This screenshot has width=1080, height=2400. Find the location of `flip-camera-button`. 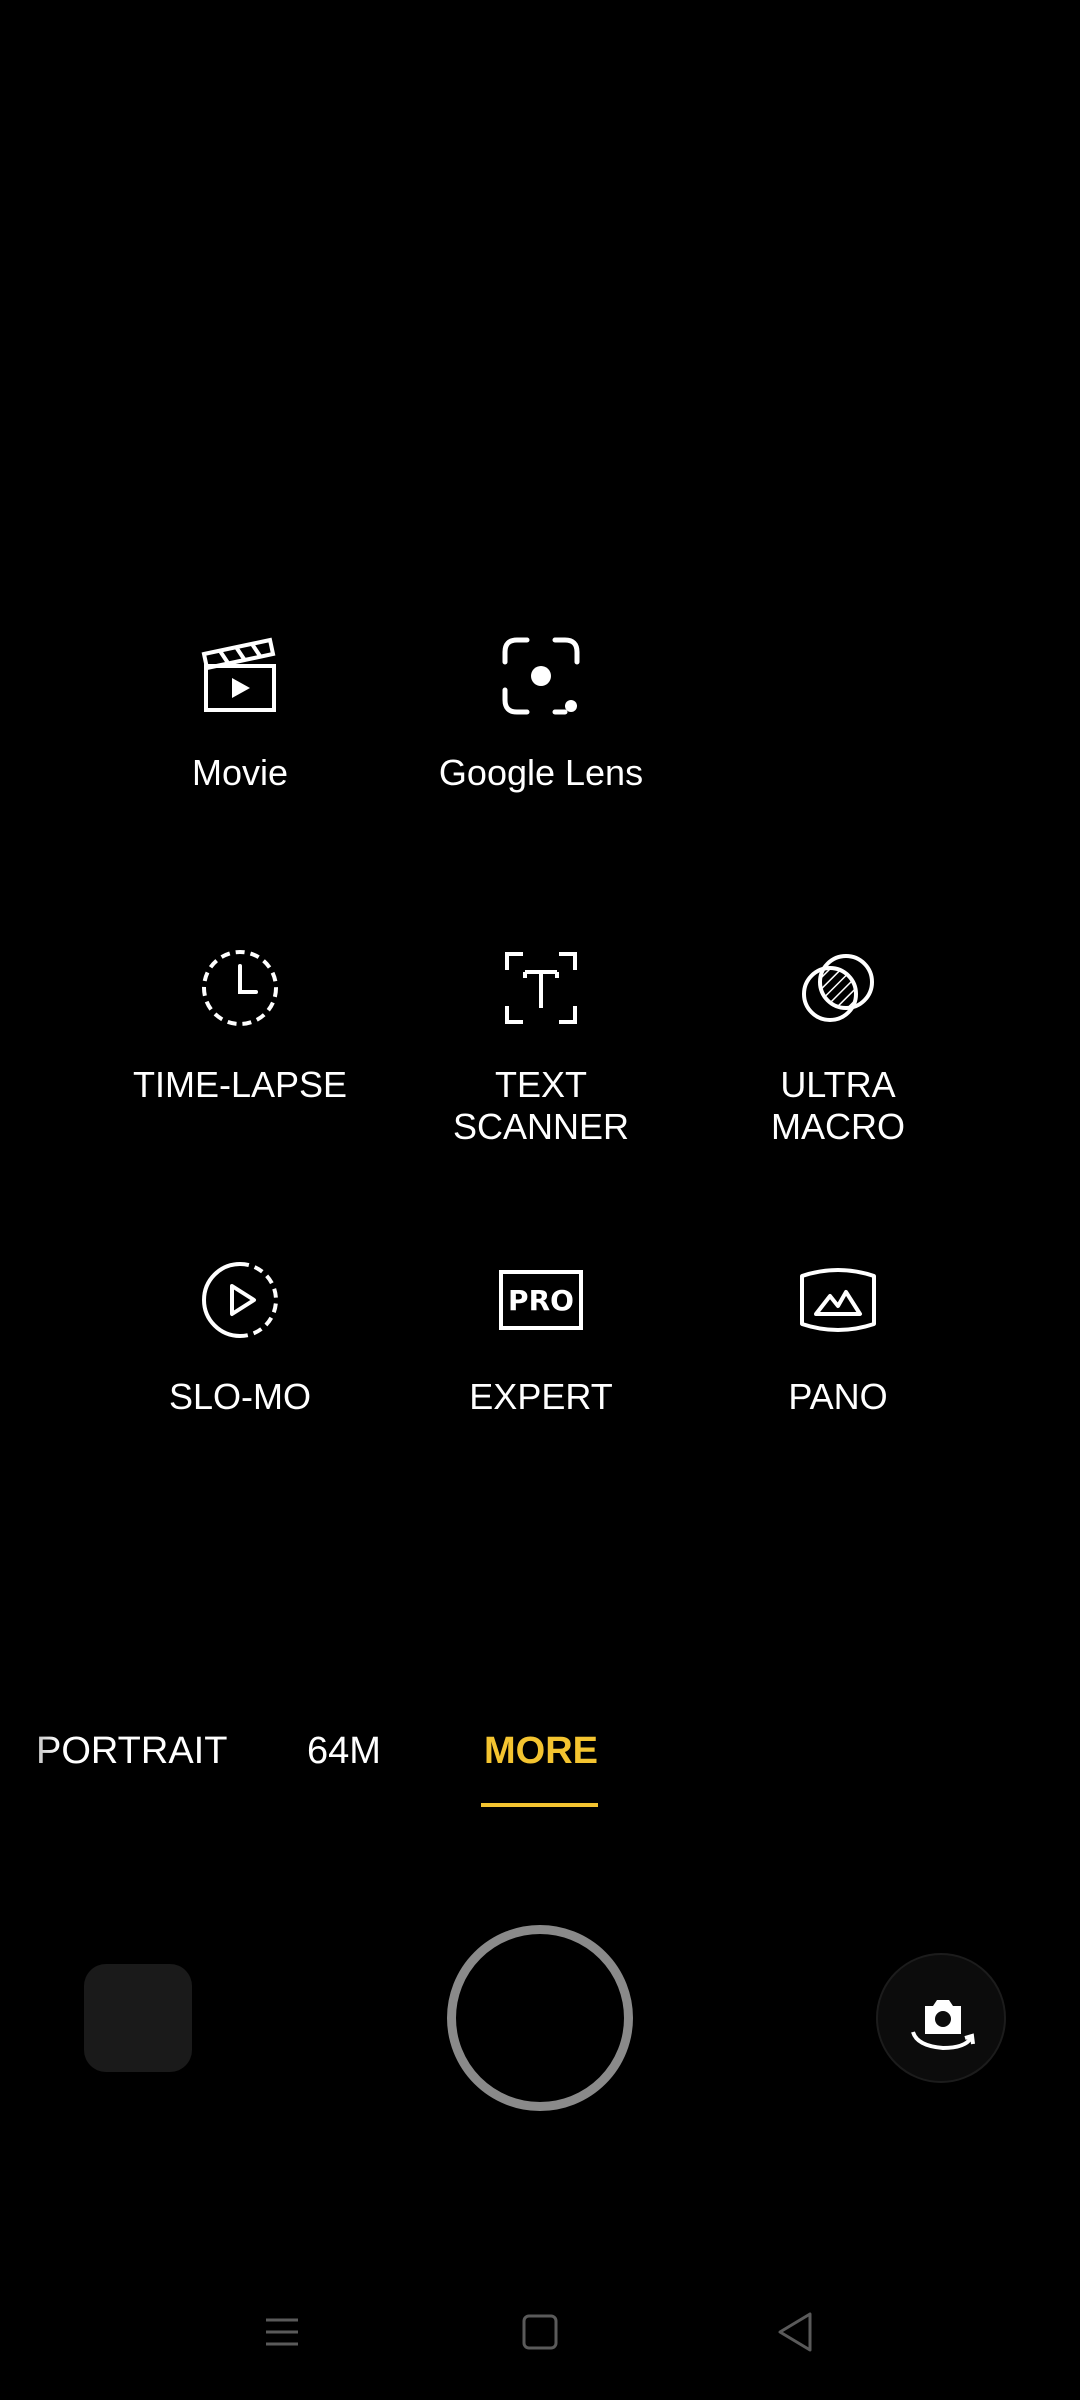

flip-camera-button is located at coordinates (941, 2018).